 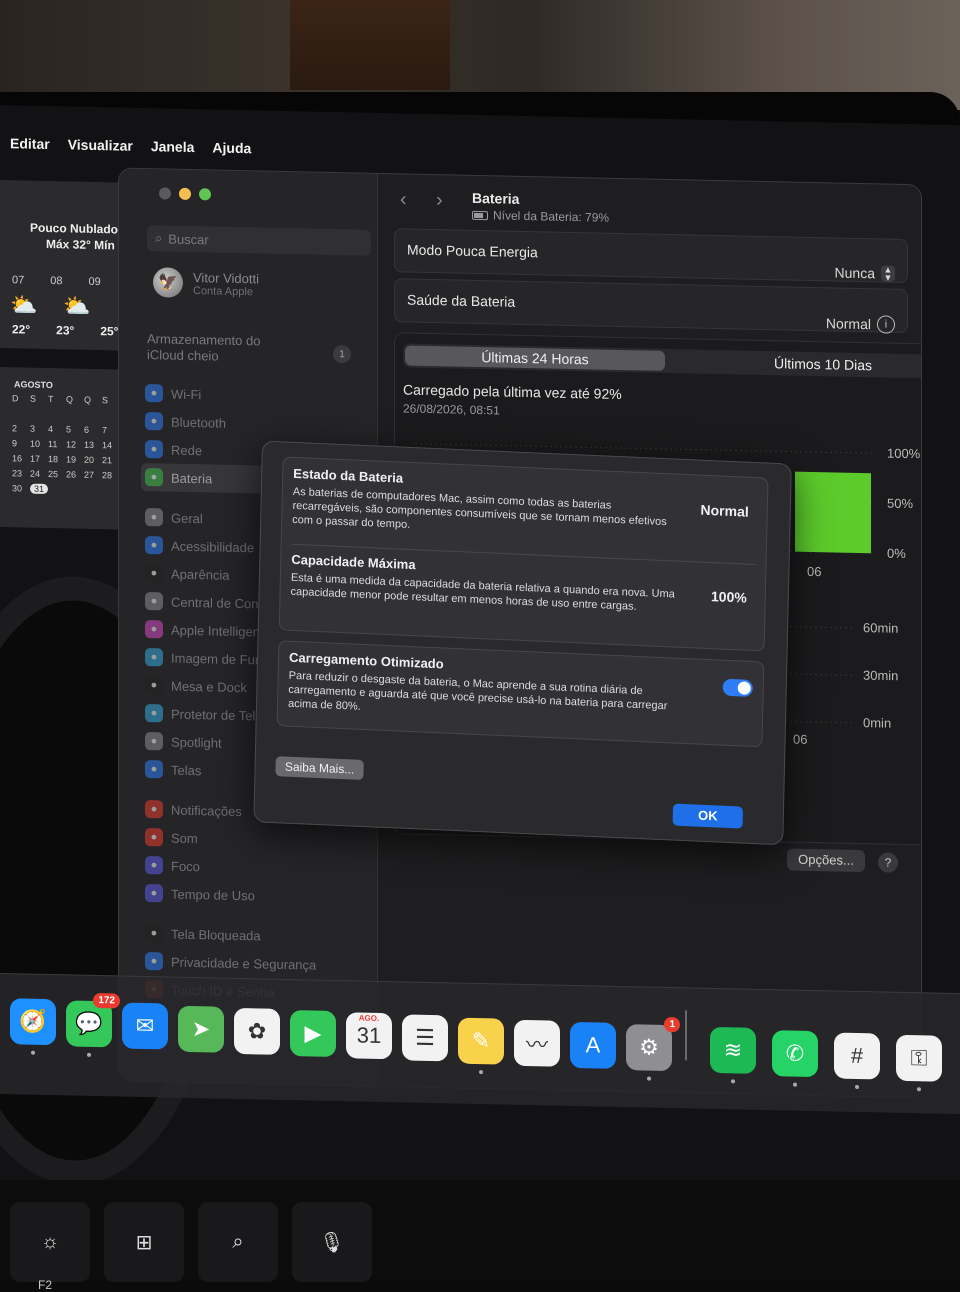 What do you see at coordinates (93, 1025) in the screenshot?
I see `messages-icon: 💬 172` at bounding box center [93, 1025].